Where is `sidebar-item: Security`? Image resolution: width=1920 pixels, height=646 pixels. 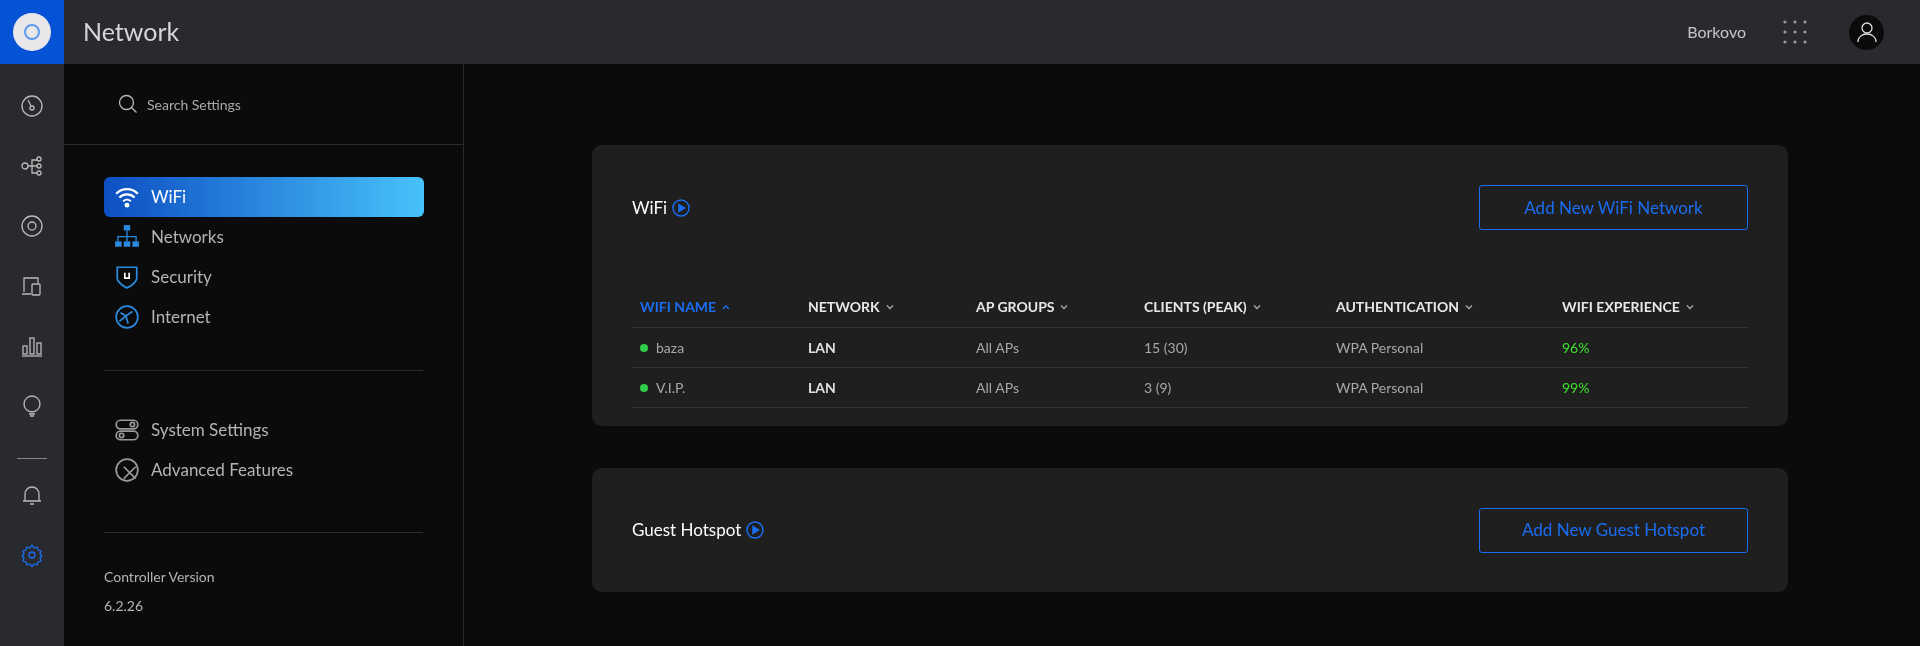
sidebar-item: Security is located at coordinates (264, 277).